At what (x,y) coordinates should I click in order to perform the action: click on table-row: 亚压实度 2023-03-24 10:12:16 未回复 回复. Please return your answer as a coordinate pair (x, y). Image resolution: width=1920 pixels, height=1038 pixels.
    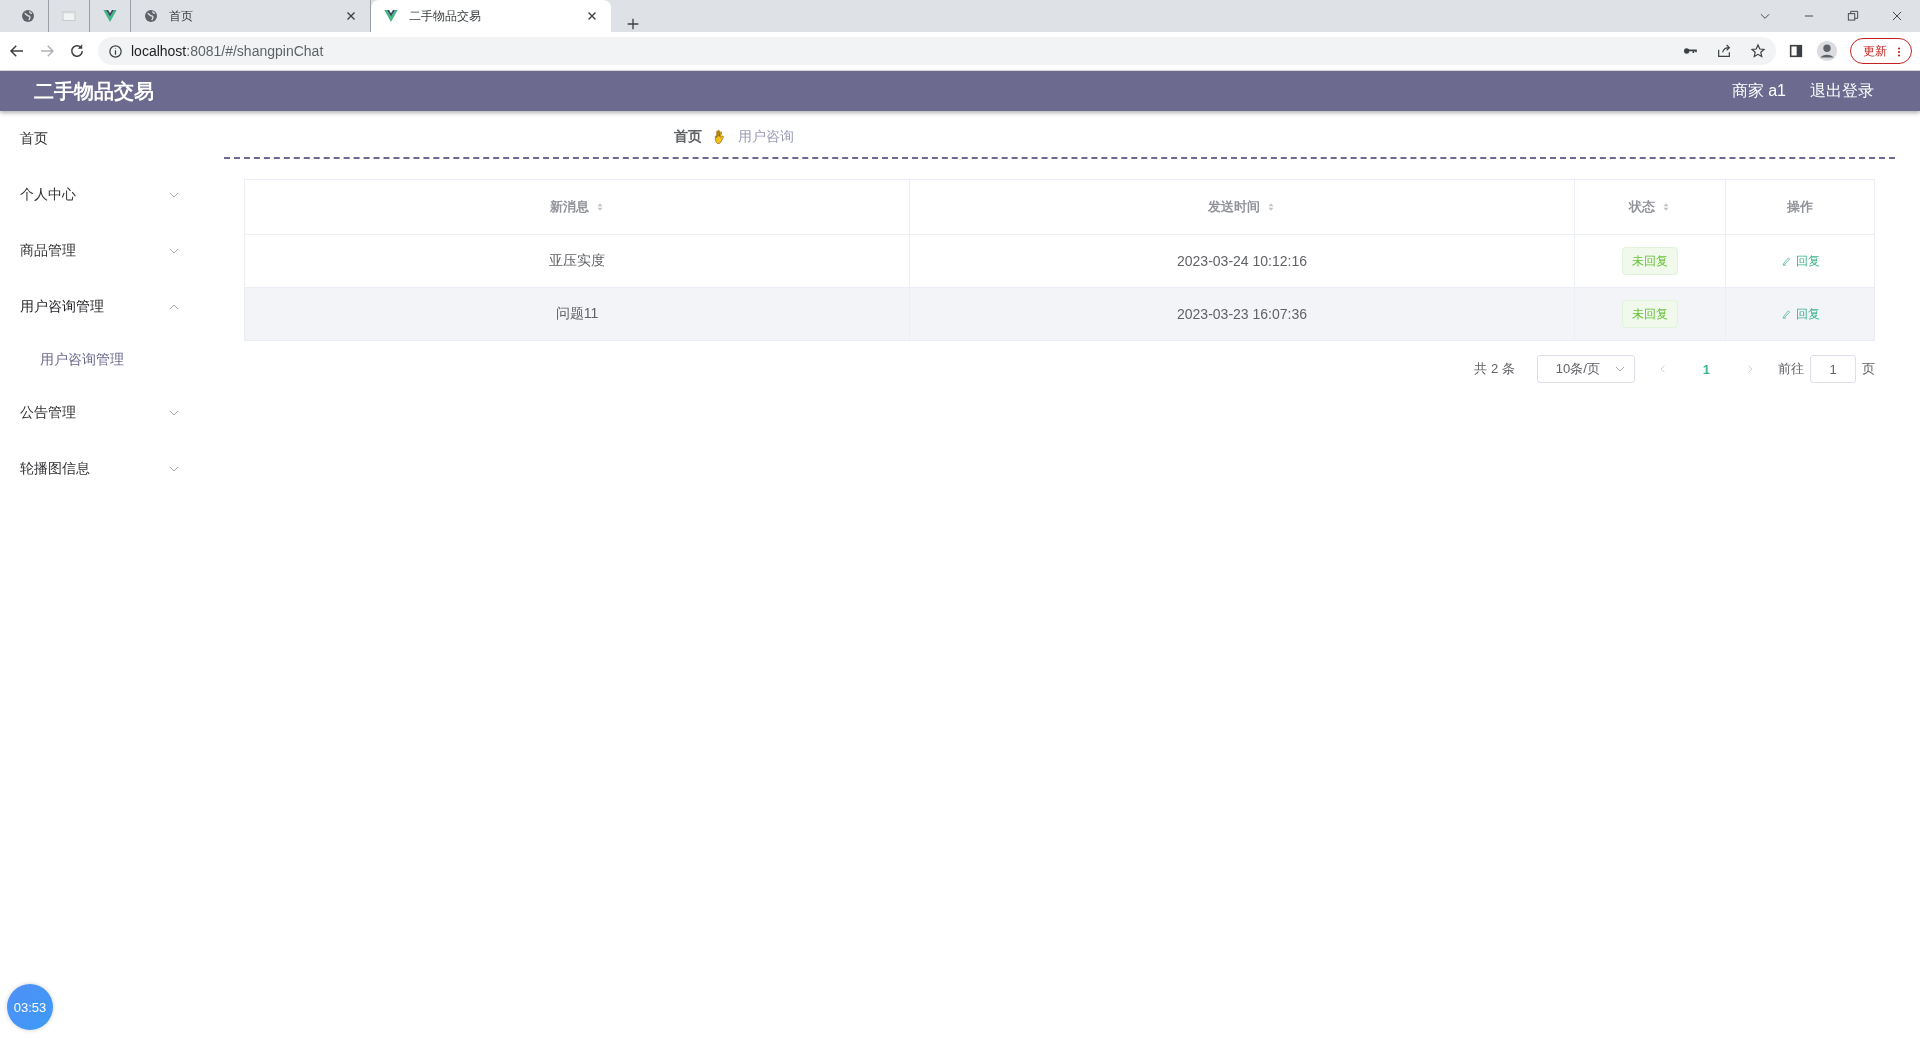
    Looking at the image, I should click on (1059, 261).